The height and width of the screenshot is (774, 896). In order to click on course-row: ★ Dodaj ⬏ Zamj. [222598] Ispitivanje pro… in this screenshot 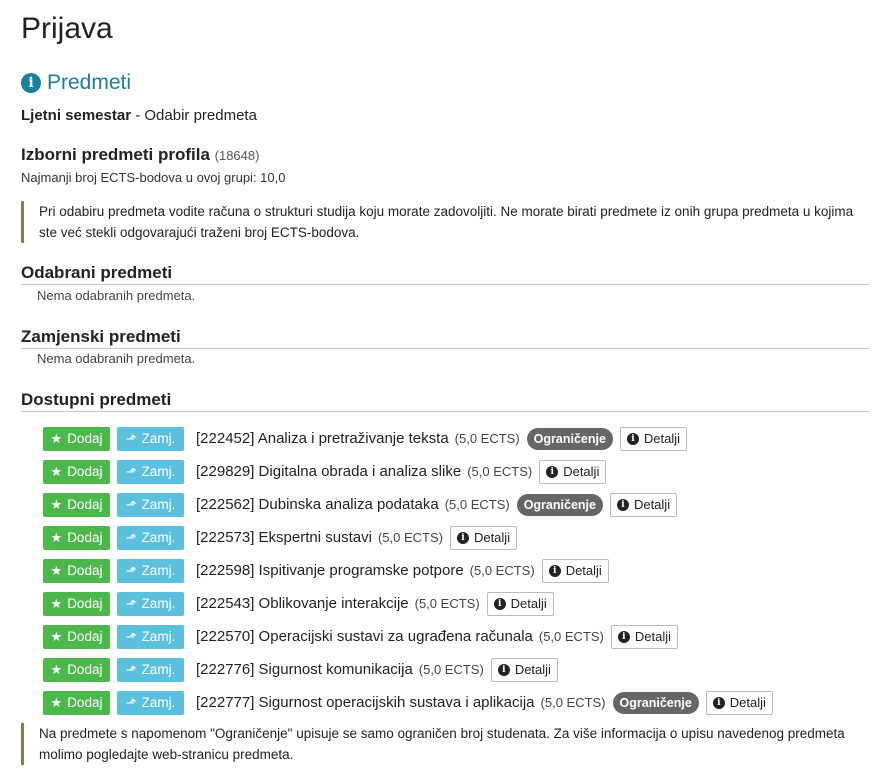, I will do `click(408, 570)`.